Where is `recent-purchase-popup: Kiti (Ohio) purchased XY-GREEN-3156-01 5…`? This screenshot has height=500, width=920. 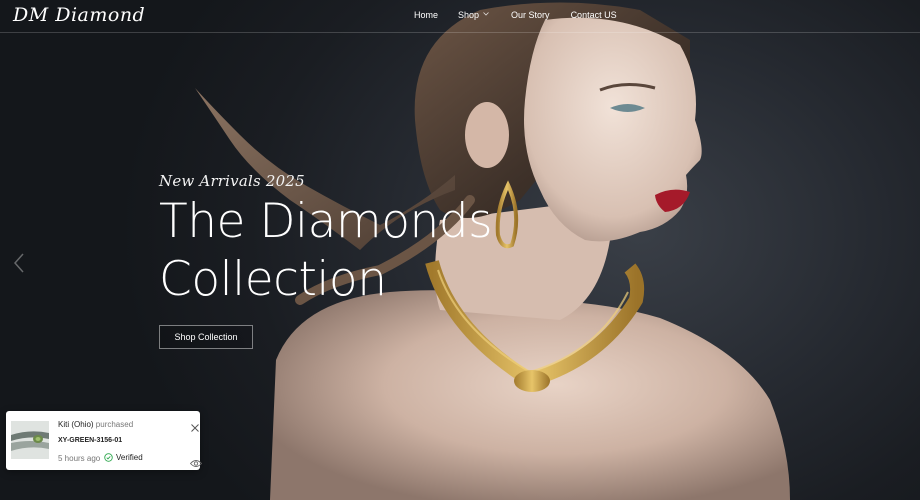 recent-purchase-popup: Kiti (Ohio) purchased XY-GREEN-3156-01 5… is located at coordinates (104, 440).